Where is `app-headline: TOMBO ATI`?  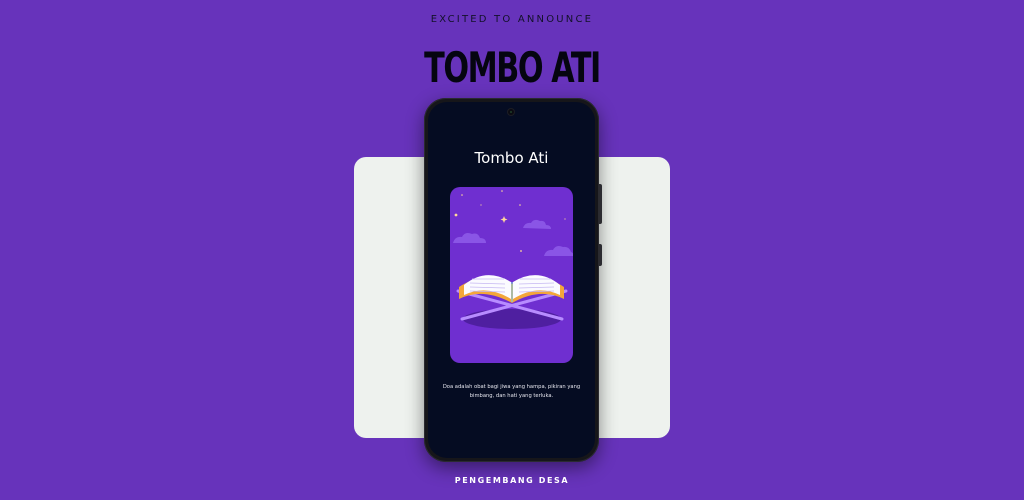
app-headline: TOMBO ATI is located at coordinates (512, 67).